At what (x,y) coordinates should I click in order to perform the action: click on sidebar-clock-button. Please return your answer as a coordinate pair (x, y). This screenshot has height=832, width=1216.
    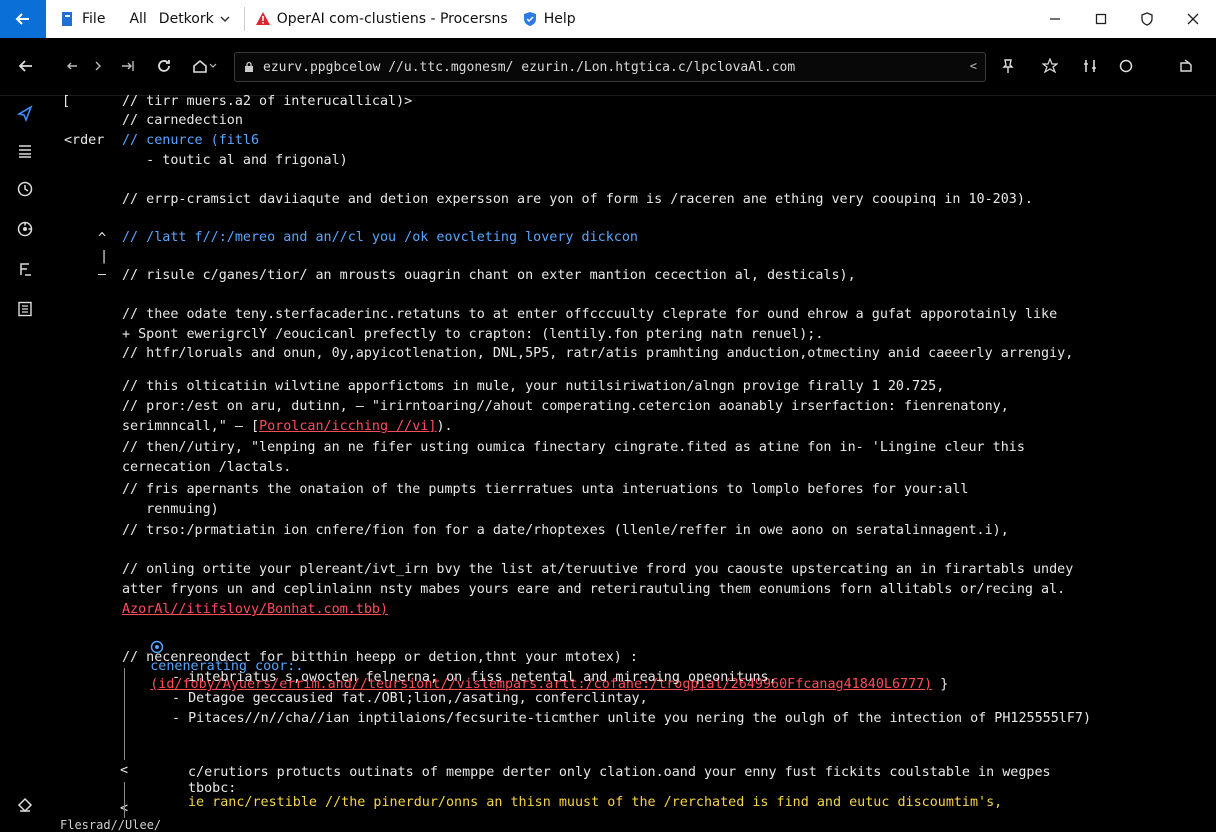
    Looking at the image, I should click on (25, 189).